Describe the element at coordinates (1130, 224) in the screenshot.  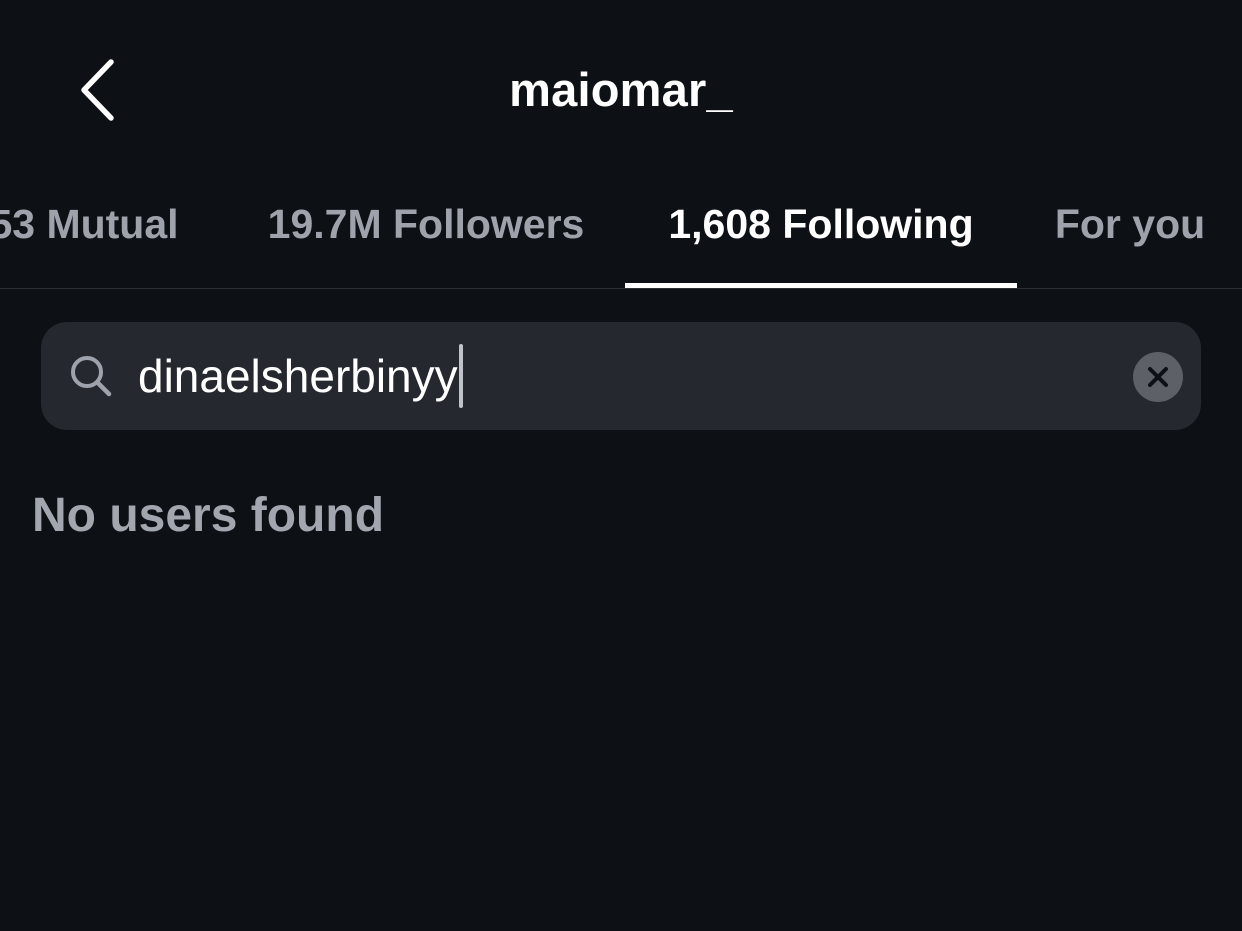
I see `tab-label: For you` at that location.